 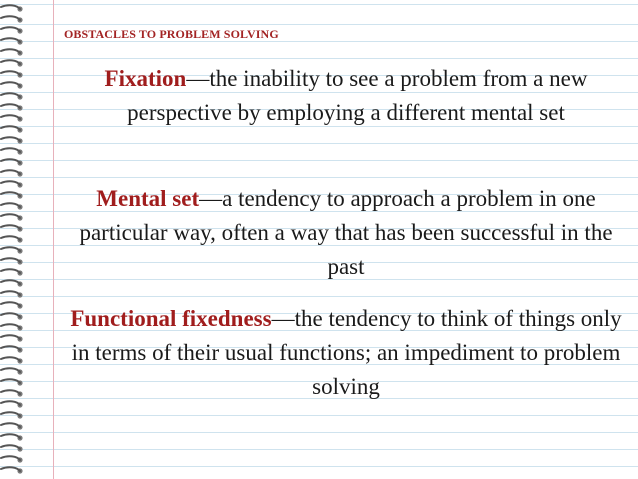 What do you see at coordinates (11, 239) in the screenshot?
I see `spiral-binding-icon` at bounding box center [11, 239].